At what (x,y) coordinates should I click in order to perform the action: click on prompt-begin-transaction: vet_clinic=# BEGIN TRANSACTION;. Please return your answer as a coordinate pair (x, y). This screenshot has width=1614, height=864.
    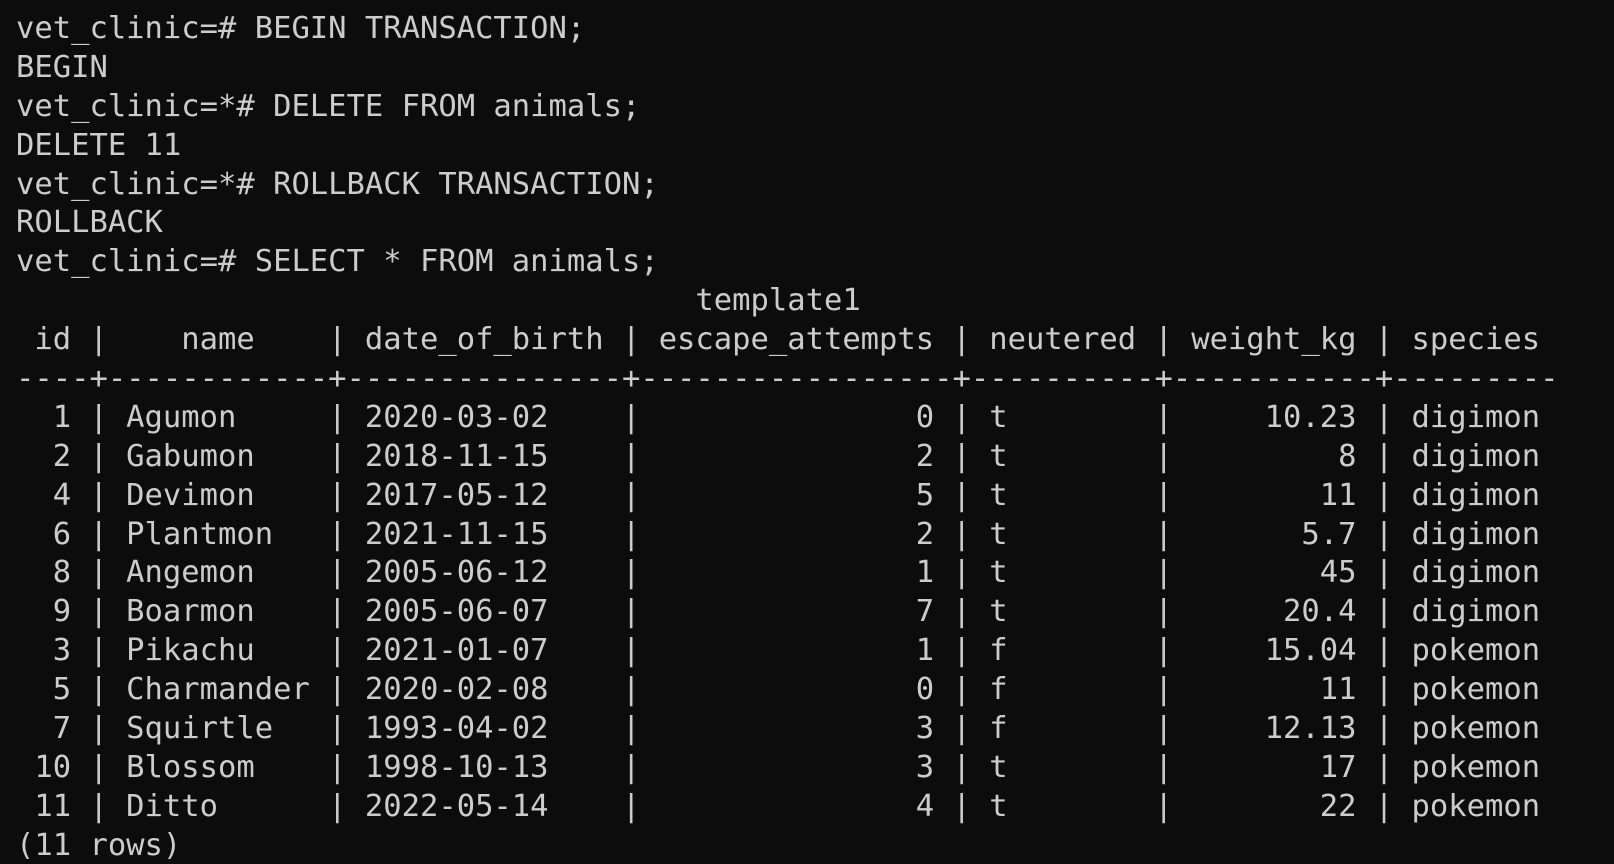
    Looking at the image, I should click on (301, 28).